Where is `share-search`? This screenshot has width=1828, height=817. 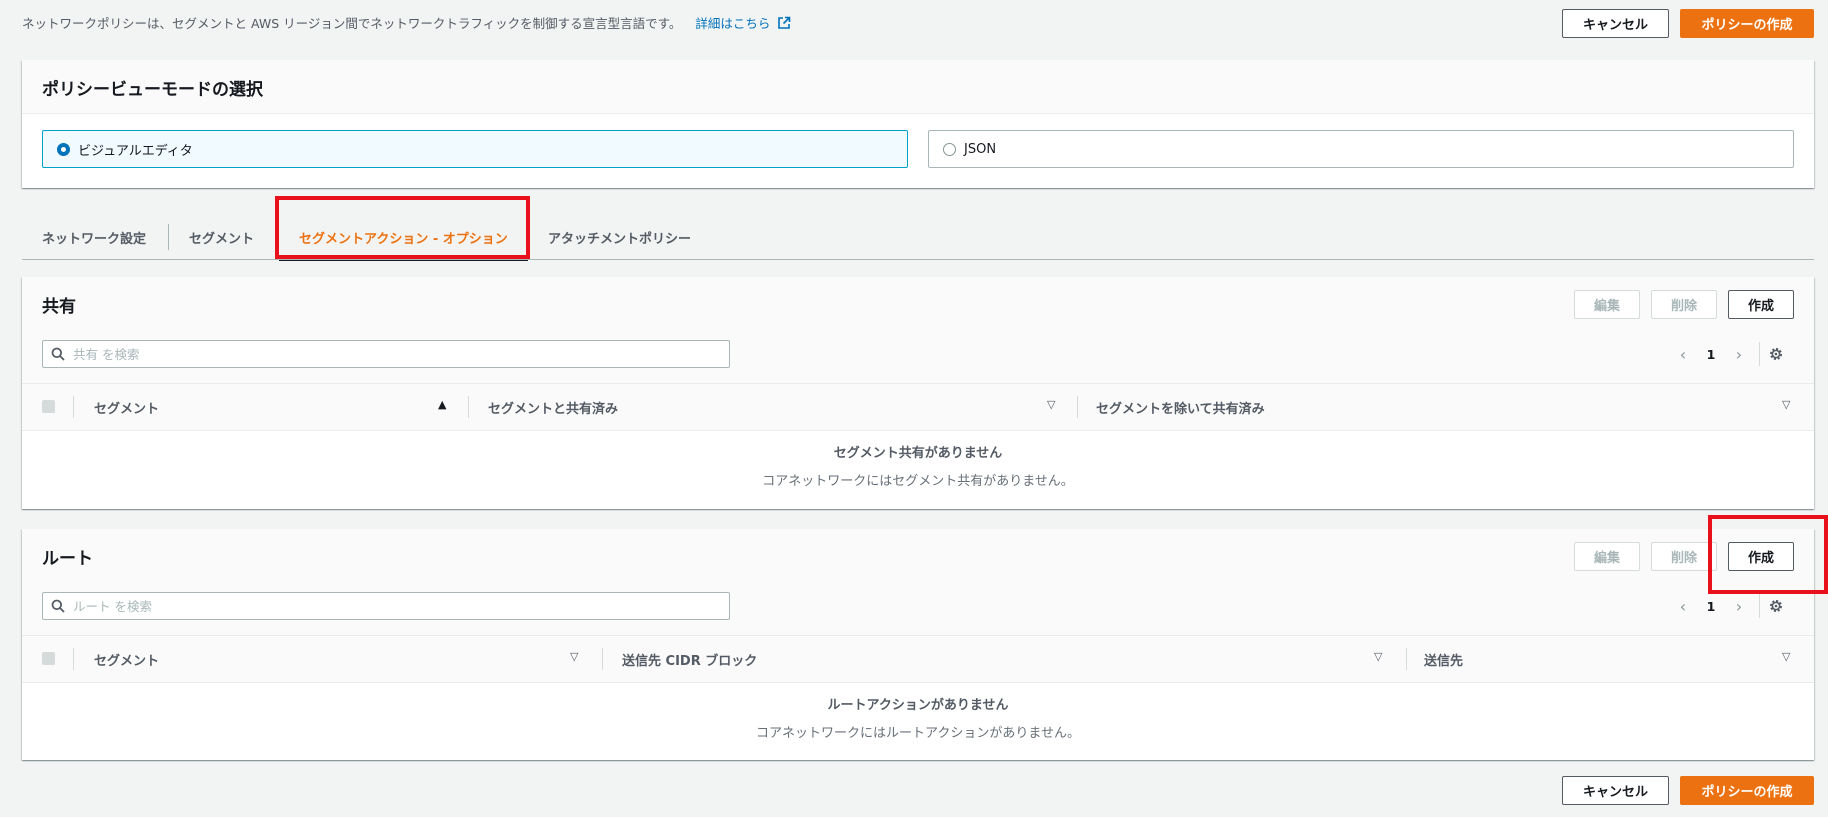
share-search is located at coordinates (386, 354).